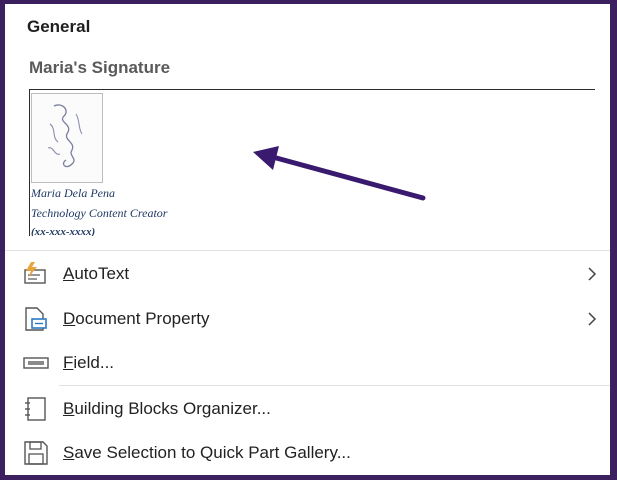 The height and width of the screenshot is (480, 617). What do you see at coordinates (36, 363) in the screenshot?
I see `field-icon` at bounding box center [36, 363].